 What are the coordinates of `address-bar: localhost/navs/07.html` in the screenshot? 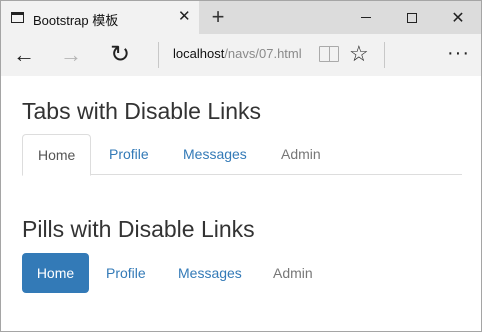 It's located at (237, 53).